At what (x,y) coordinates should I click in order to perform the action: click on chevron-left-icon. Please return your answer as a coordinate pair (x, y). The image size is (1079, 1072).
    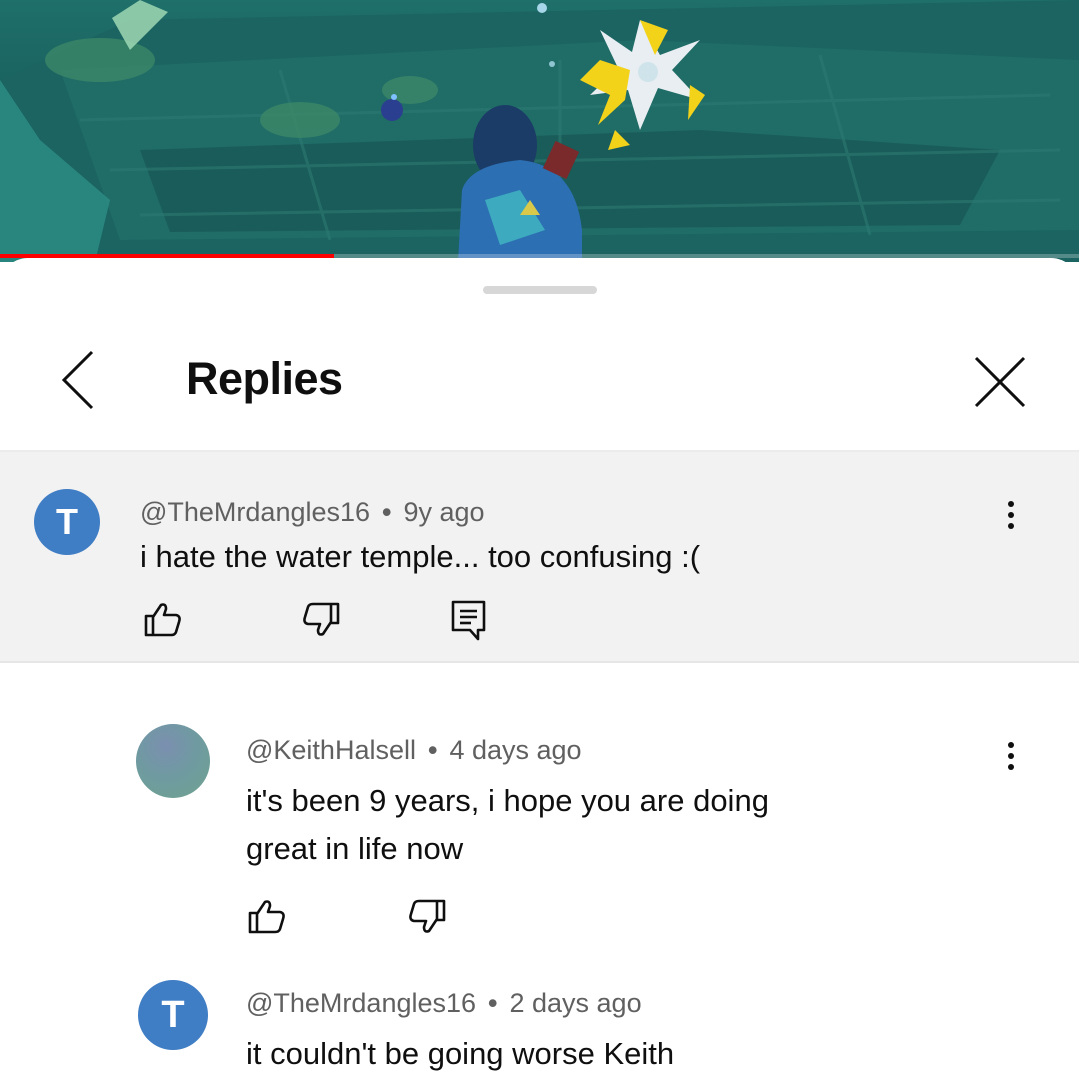
    Looking at the image, I should click on (77, 380).